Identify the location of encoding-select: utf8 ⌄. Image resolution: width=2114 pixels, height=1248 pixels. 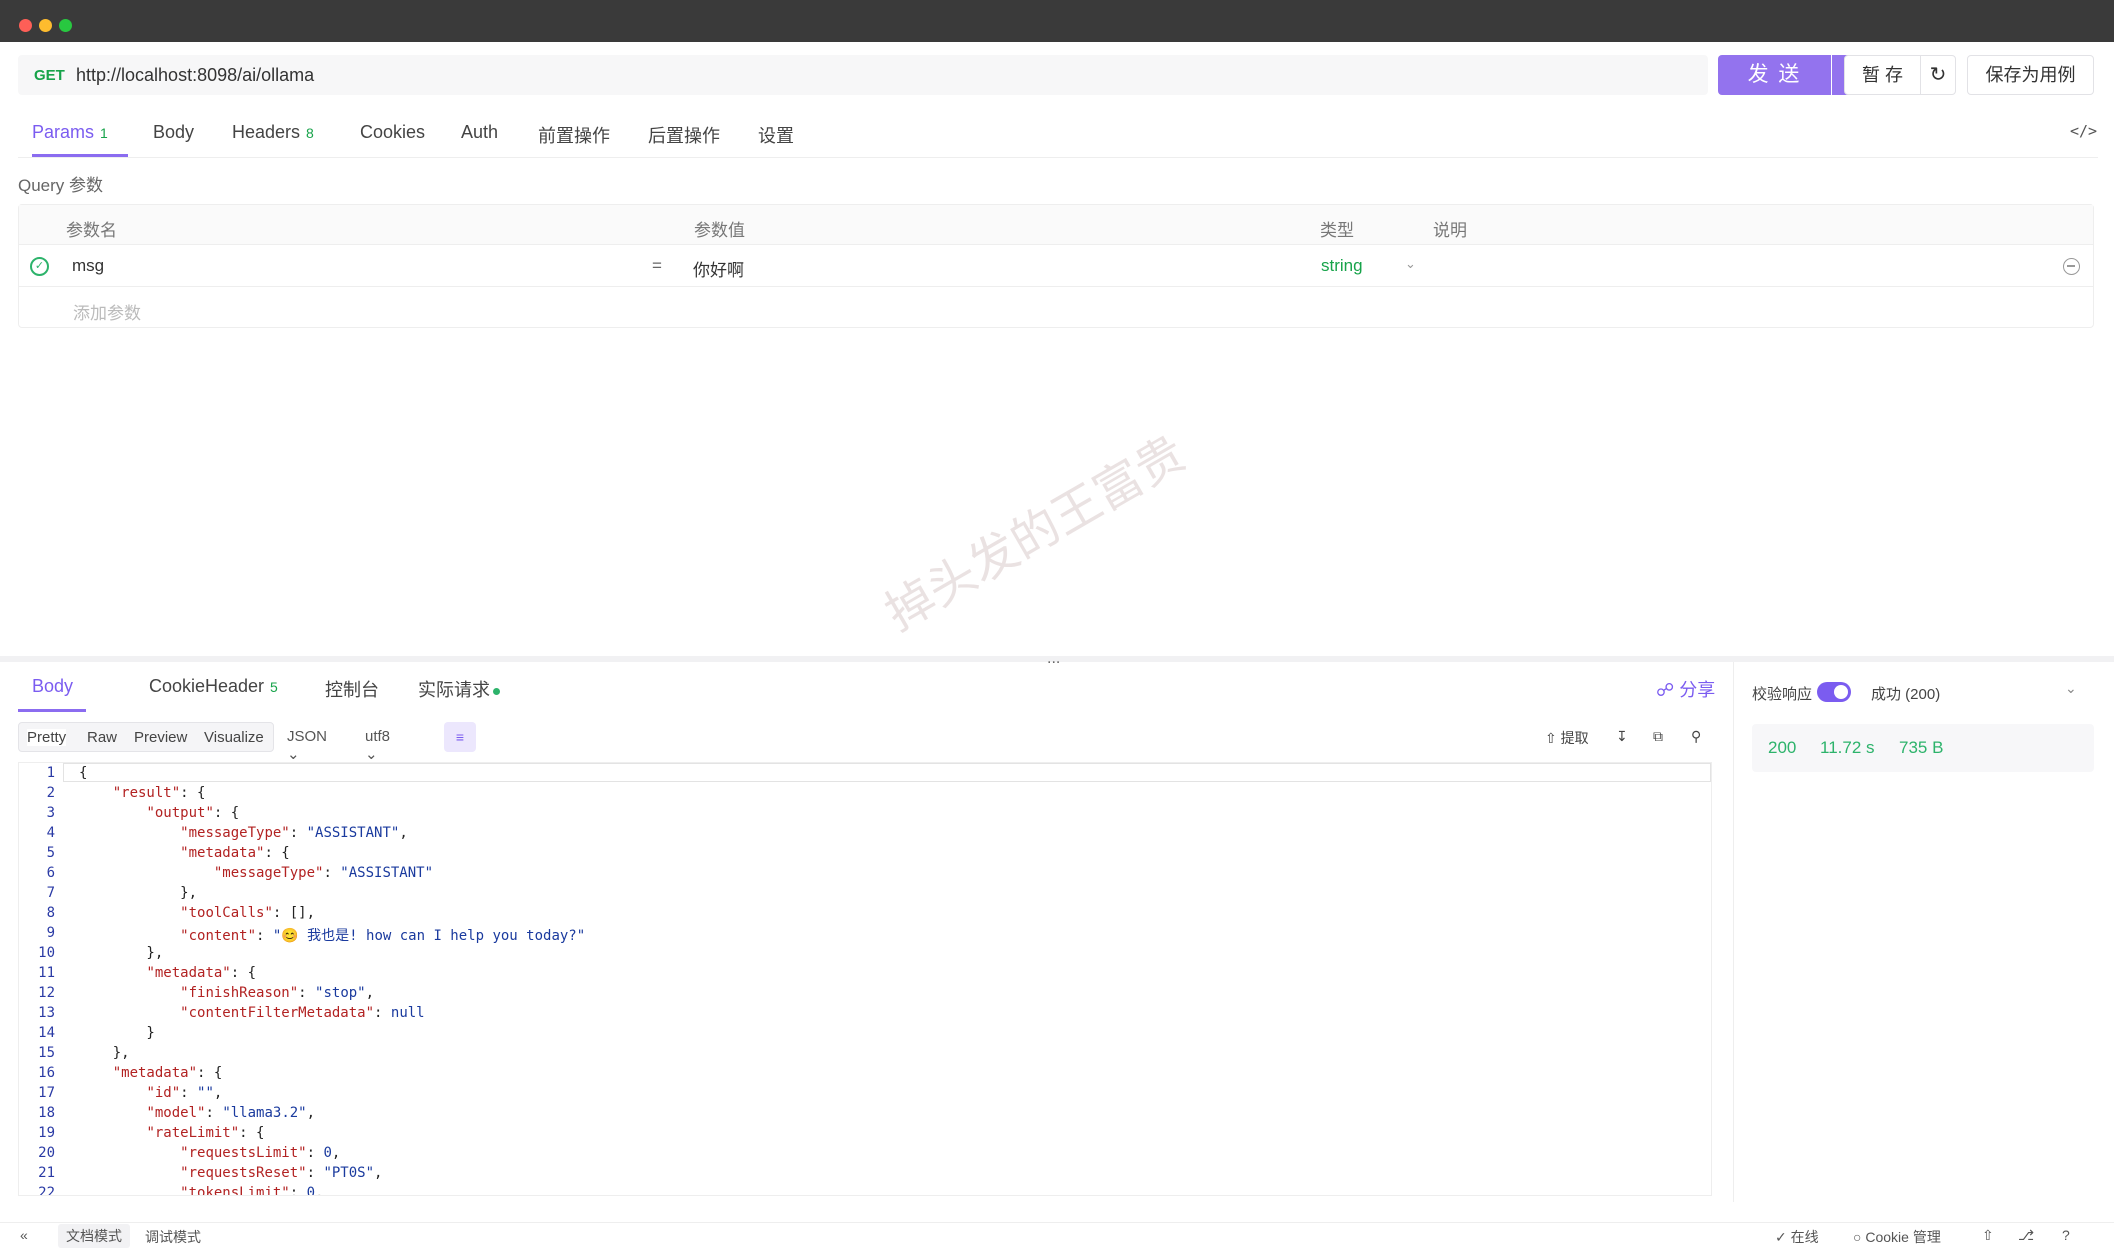
(377, 745).